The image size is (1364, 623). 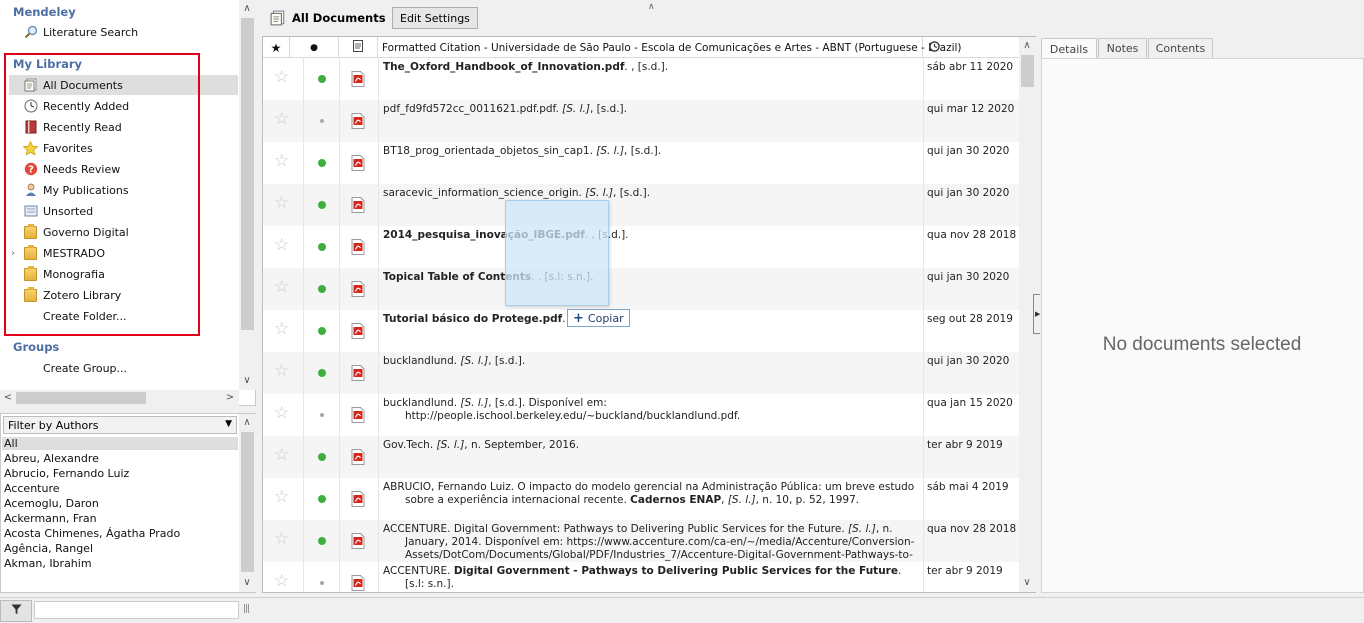 I want to click on collapse-toolbar-icon: ∧, so click(x=651, y=7).